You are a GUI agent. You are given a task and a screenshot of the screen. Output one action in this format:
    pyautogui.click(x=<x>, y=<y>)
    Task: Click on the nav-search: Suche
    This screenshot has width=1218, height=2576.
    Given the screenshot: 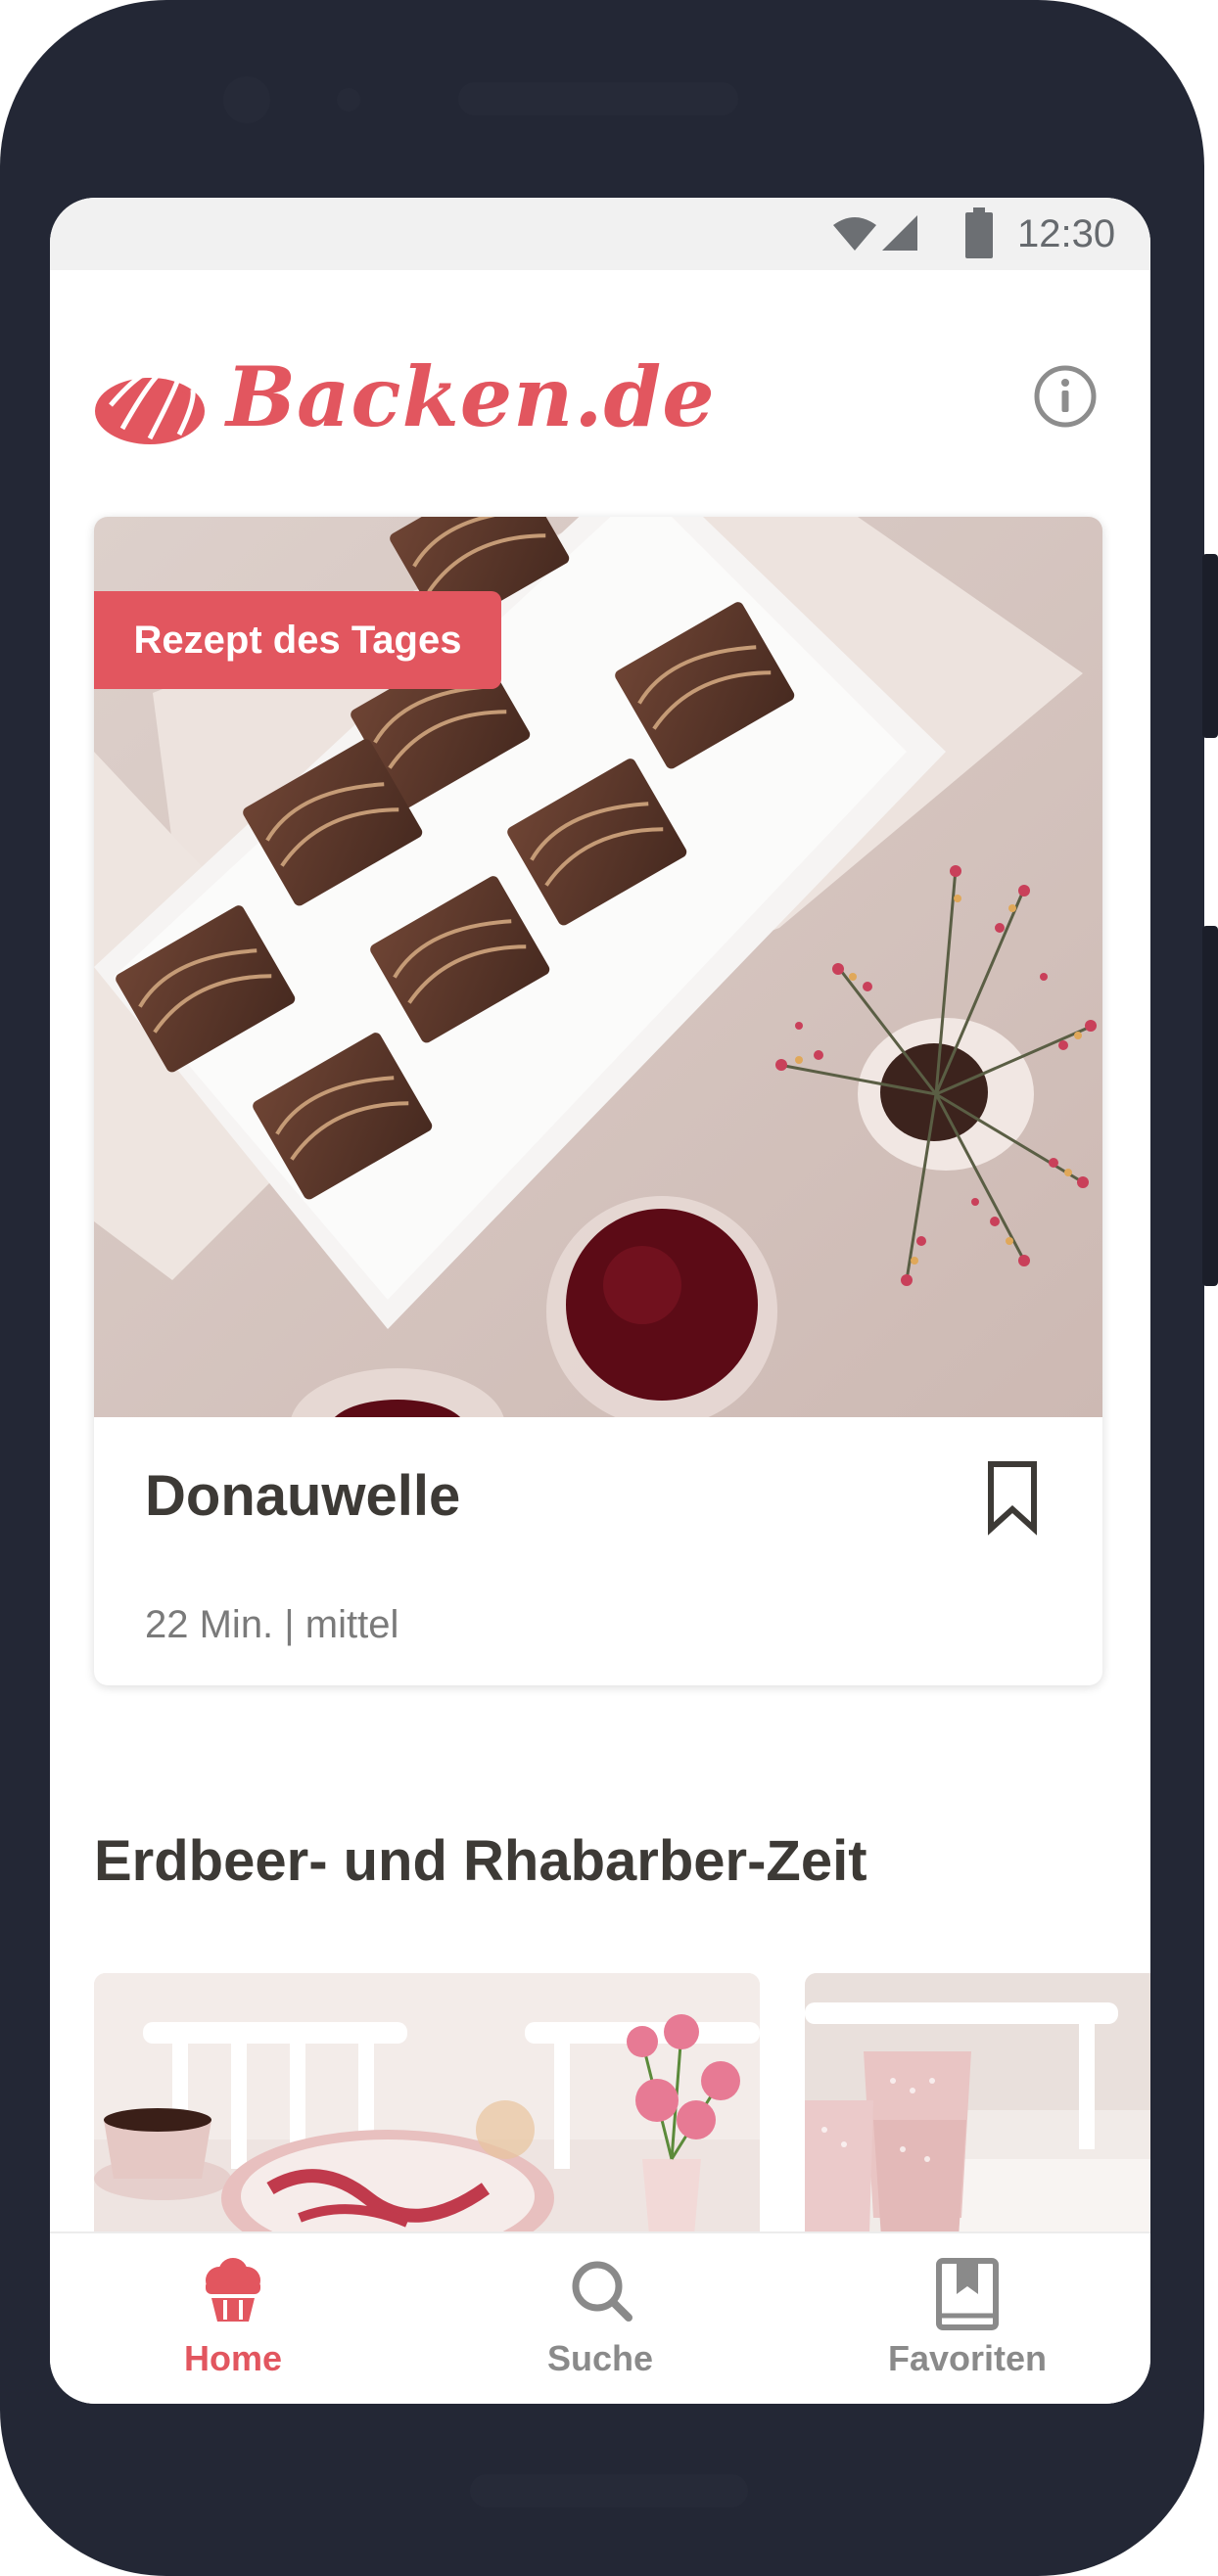 What is the action you would take?
    pyautogui.click(x=600, y=2318)
    